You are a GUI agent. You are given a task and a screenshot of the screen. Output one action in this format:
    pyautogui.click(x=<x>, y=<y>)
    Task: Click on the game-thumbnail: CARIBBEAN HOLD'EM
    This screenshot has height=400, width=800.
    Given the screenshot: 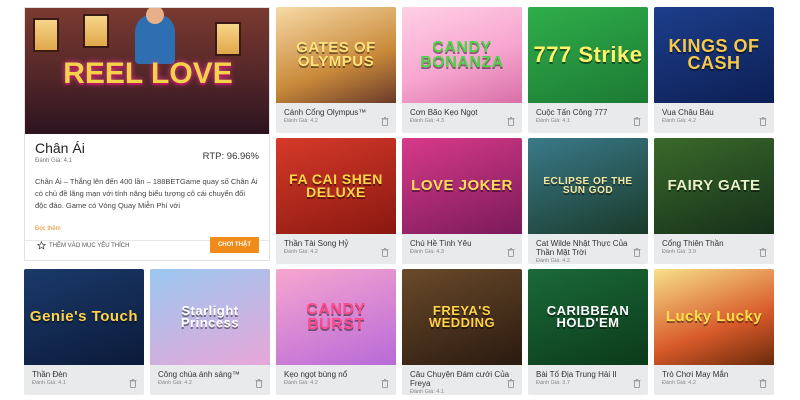 What is the action you would take?
    pyautogui.click(x=588, y=317)
    